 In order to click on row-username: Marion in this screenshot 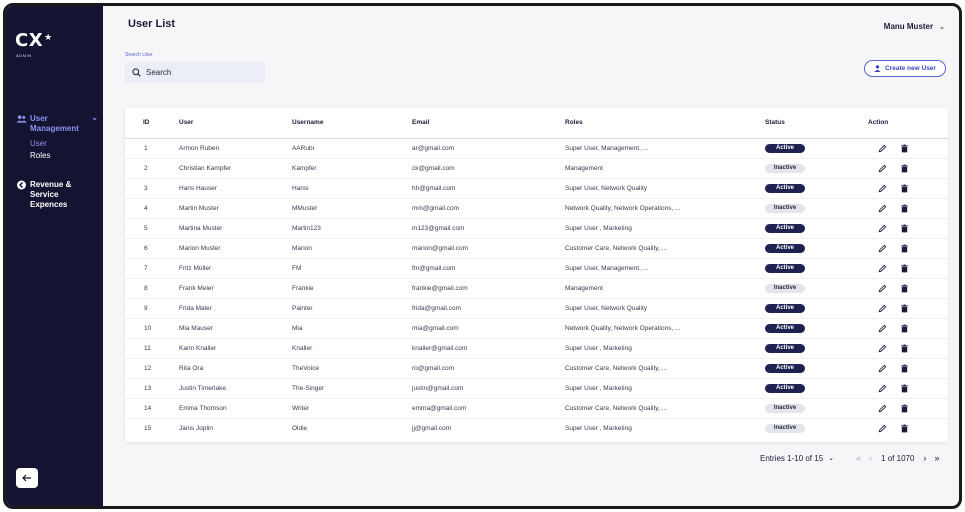, I will do `click(352, 248)`.